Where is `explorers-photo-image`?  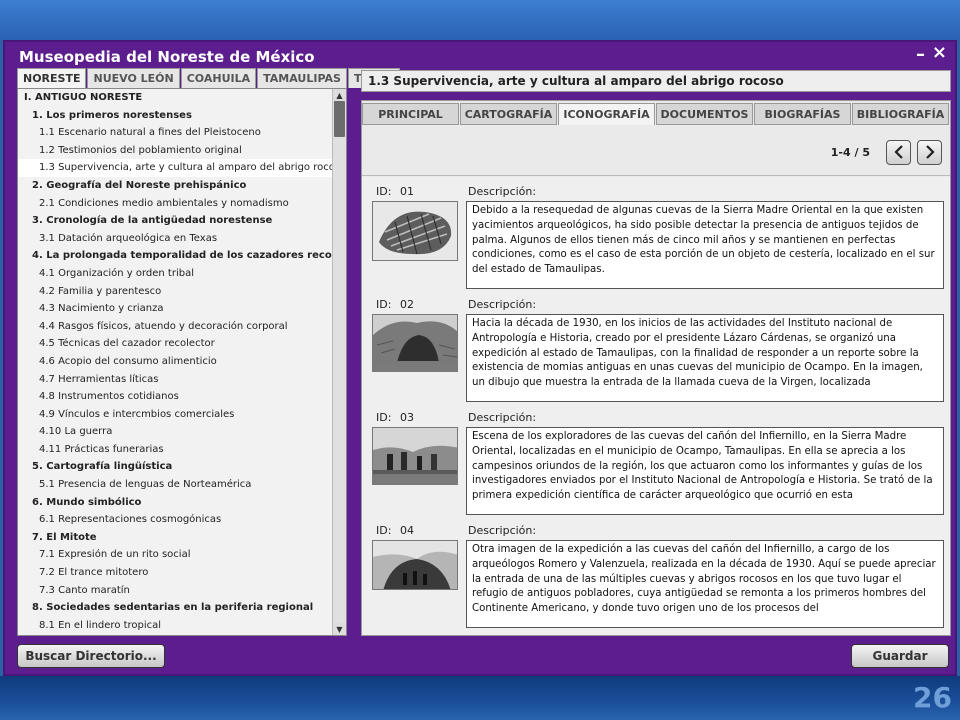
explorers-photo-image is located at coordinates (415, 451).